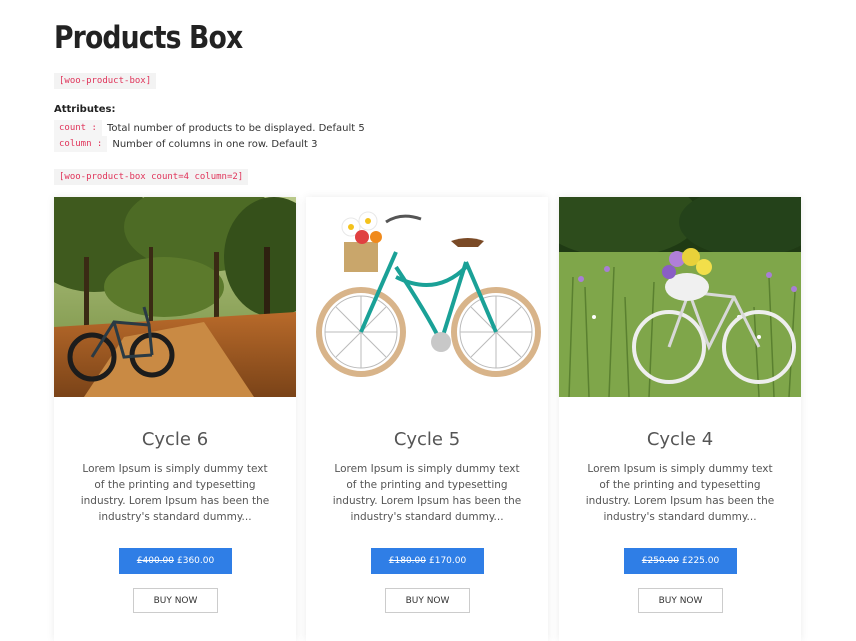 The width and height of the screenshot is (856, 641). What do you see at coordinates (148, 38) in the screenshot?
I see `page-title: Products Box` at bounding box center [148, 38].